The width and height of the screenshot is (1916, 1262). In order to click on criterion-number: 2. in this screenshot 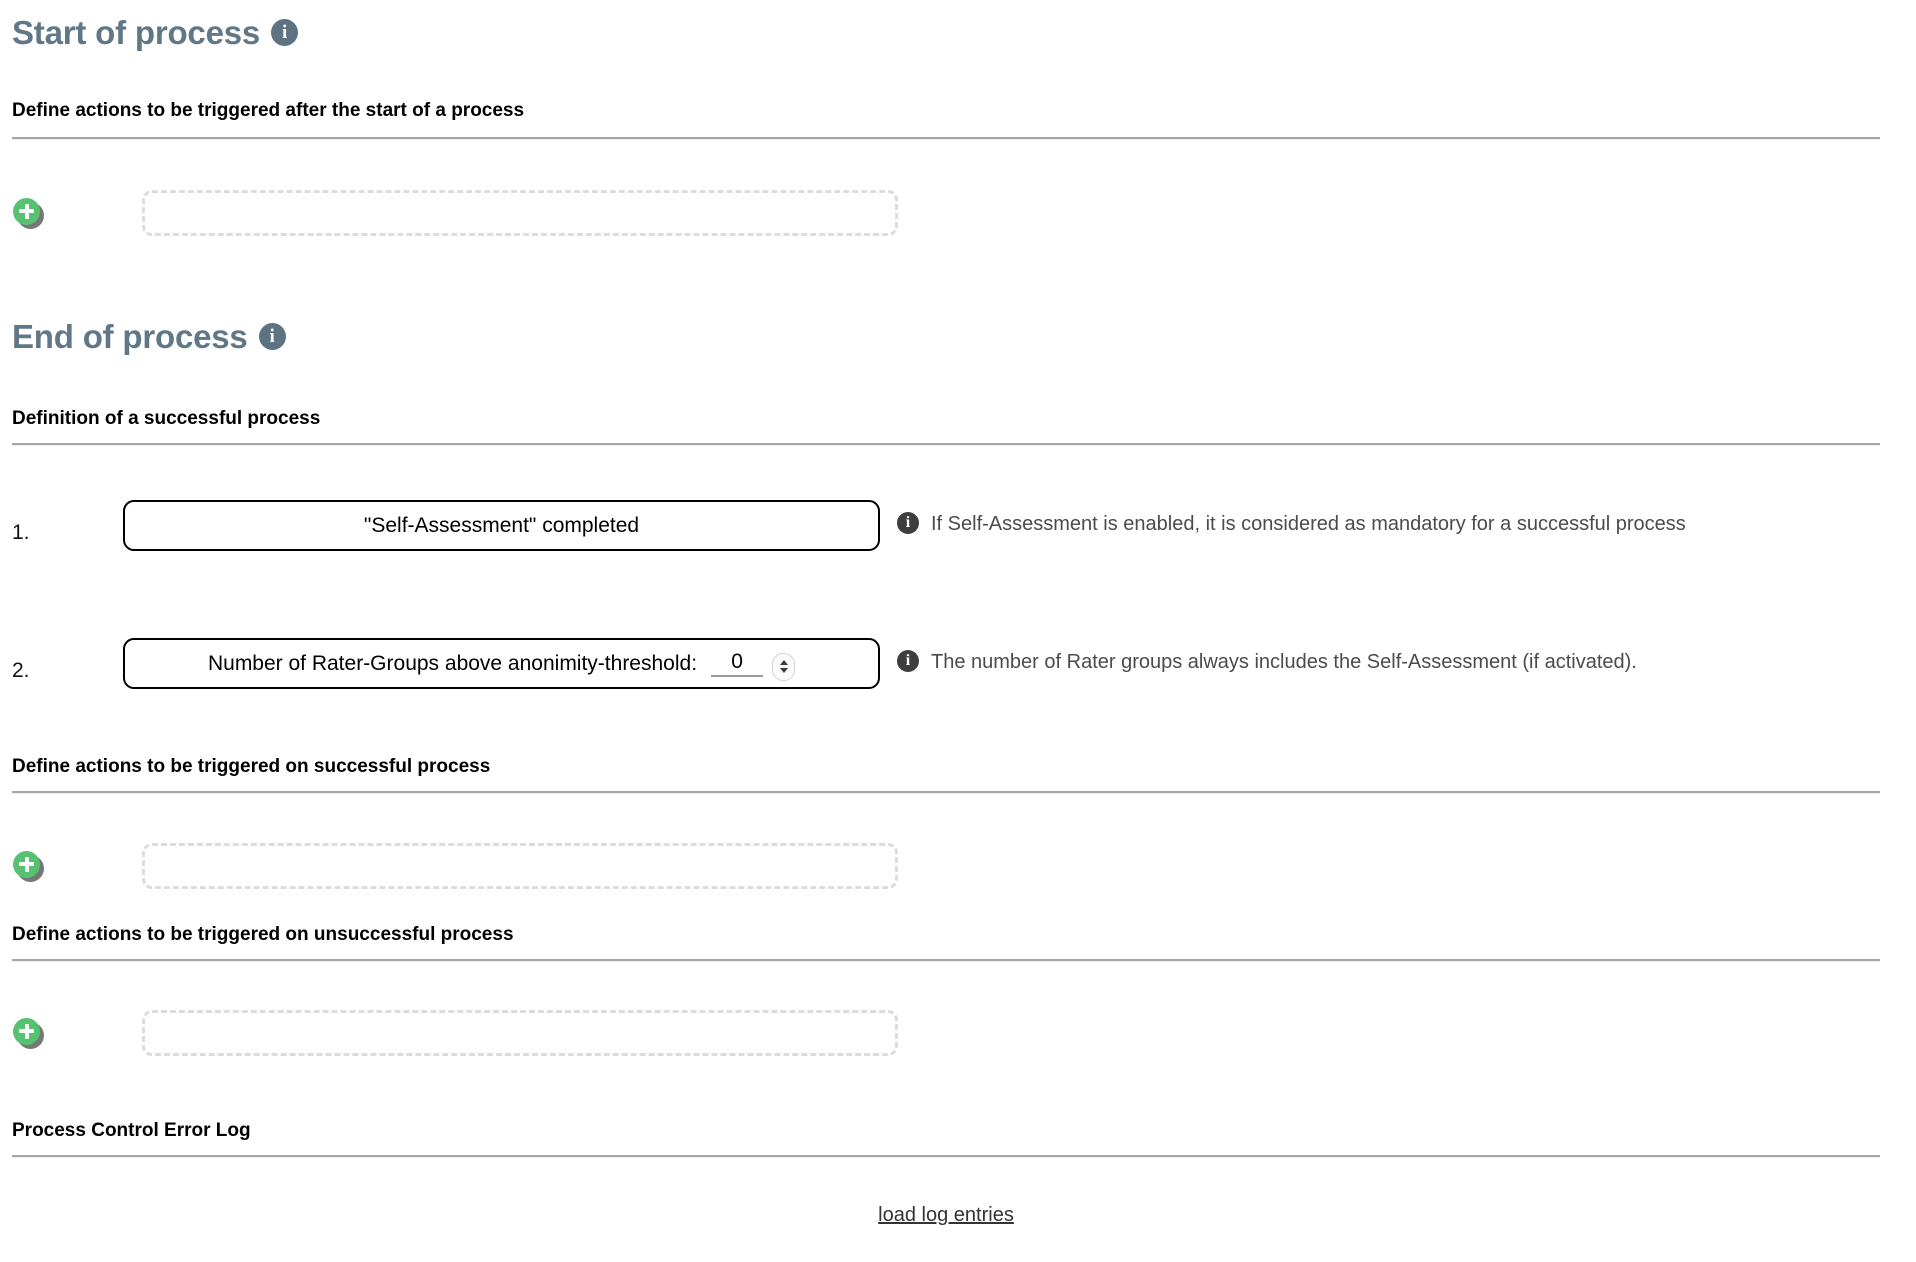, I will do `click(21, 670)`.